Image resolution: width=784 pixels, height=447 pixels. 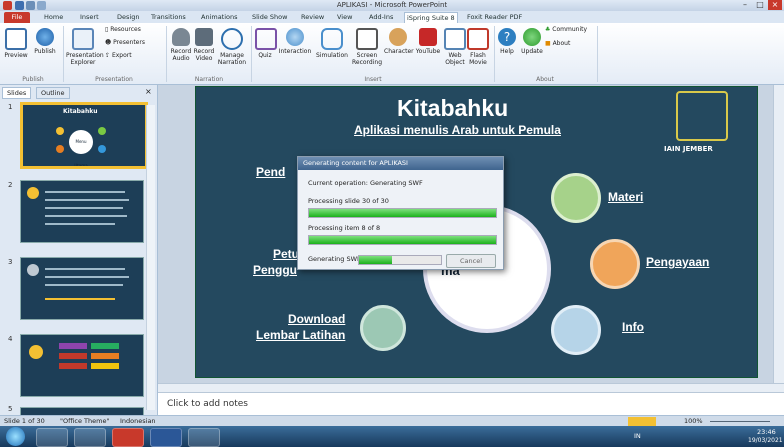 What do you see at coordinates (344, 228) in the screenshot?
I see `item-progress-label: Processing item 8 of 8` at bounding box center [344, 228].